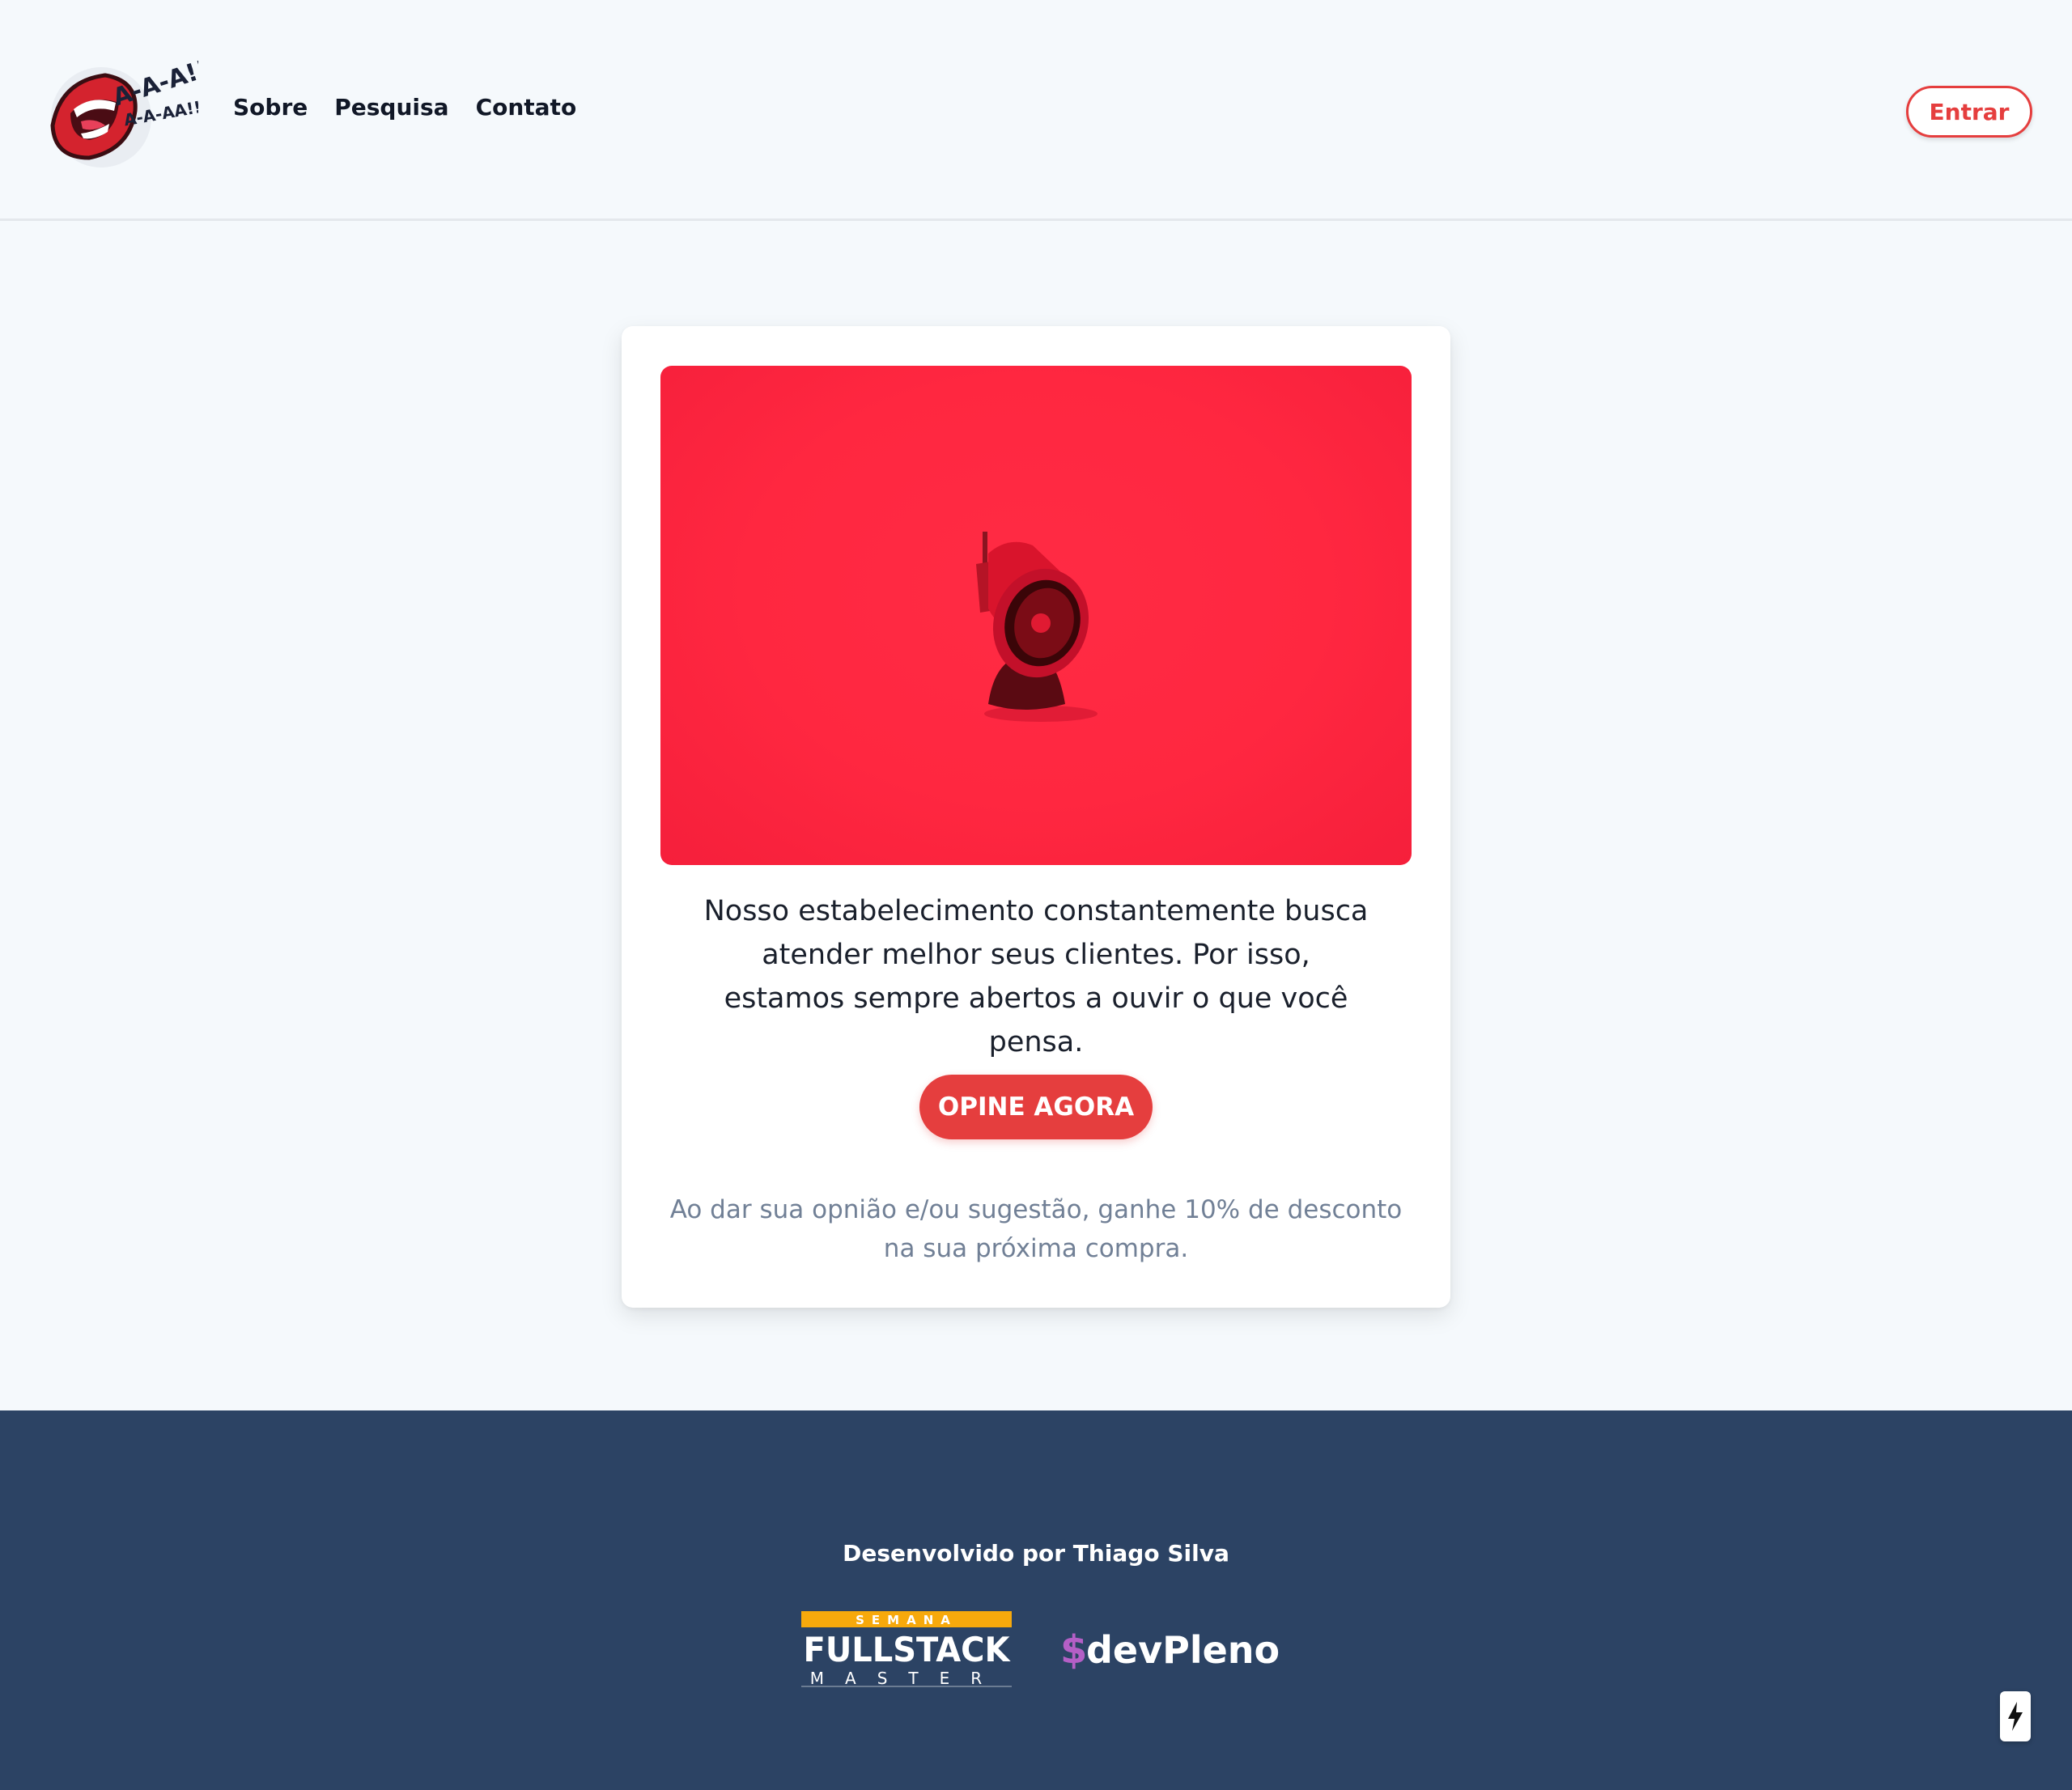 The height and width of the screenshot is (1790, 2072). I want to click on devpleno-logo: $ devPleno, so click(1170, 1650).